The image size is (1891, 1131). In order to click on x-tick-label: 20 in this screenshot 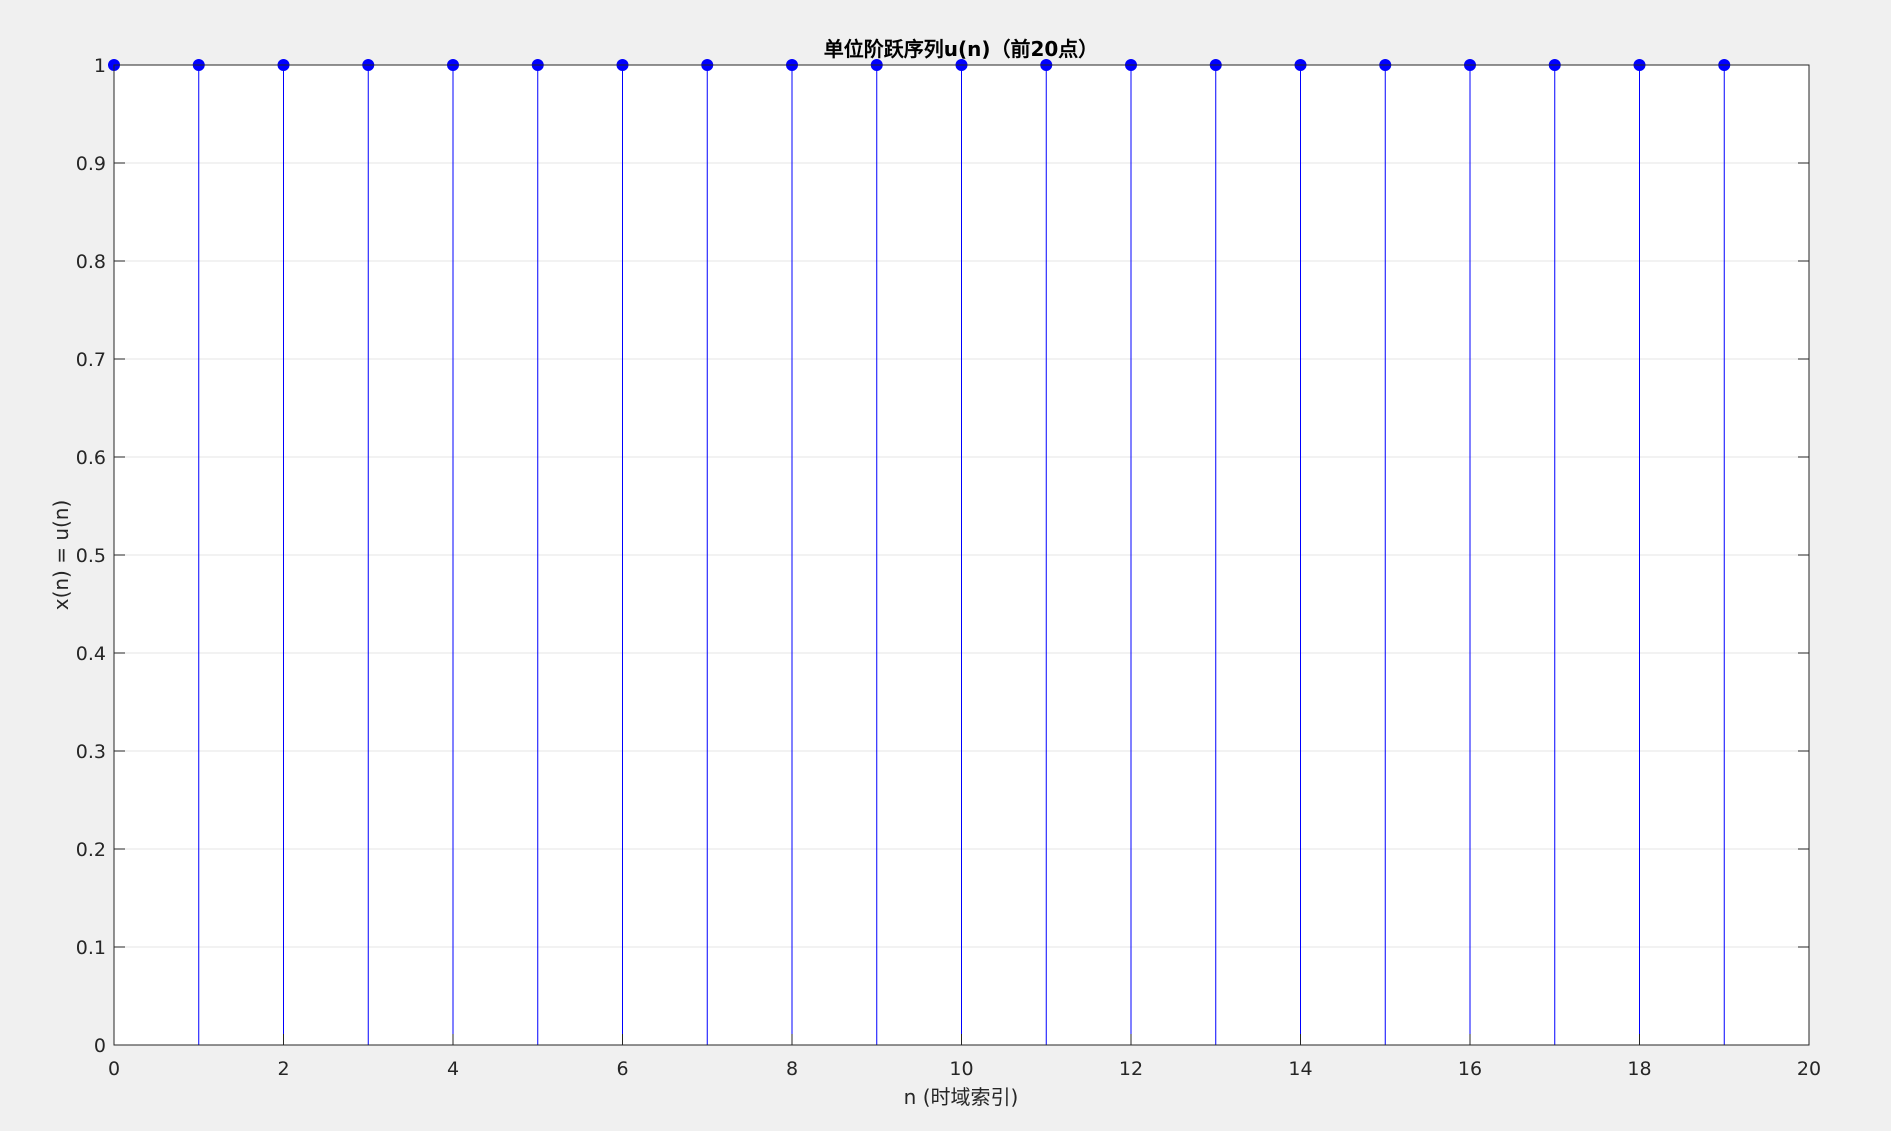, I will do `click(1809, 1069)`.